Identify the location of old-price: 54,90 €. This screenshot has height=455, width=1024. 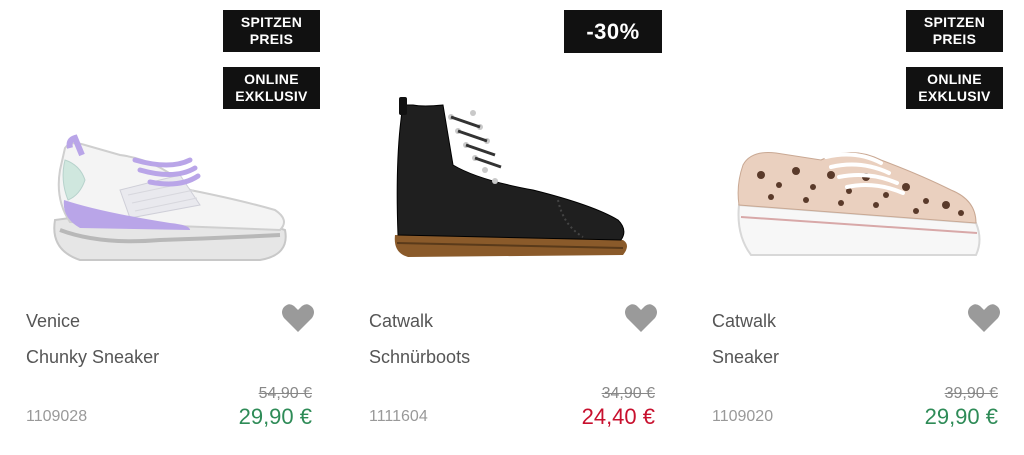
(285, 393).